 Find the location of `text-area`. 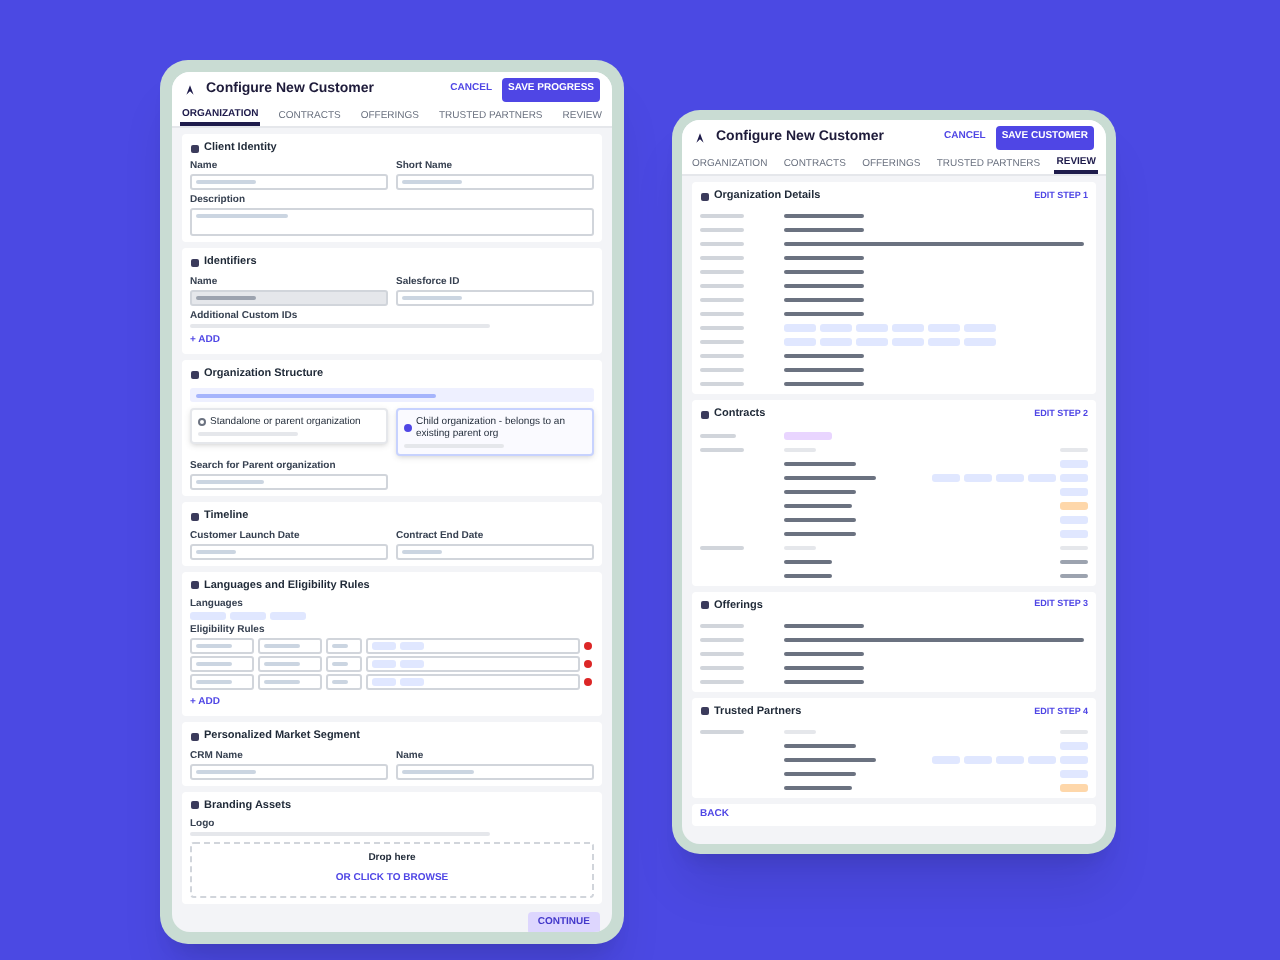

text-area is located at coordinates (392, 222).